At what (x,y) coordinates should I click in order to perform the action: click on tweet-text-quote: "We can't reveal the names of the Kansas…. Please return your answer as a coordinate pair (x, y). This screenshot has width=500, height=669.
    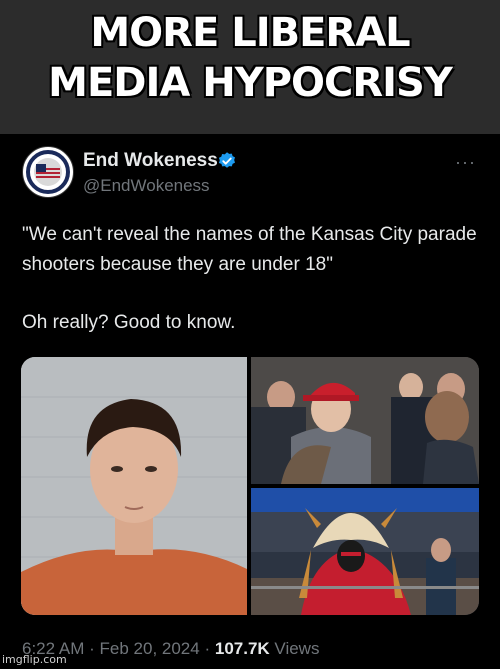
    Looking at the image, I should click on (249, 249).